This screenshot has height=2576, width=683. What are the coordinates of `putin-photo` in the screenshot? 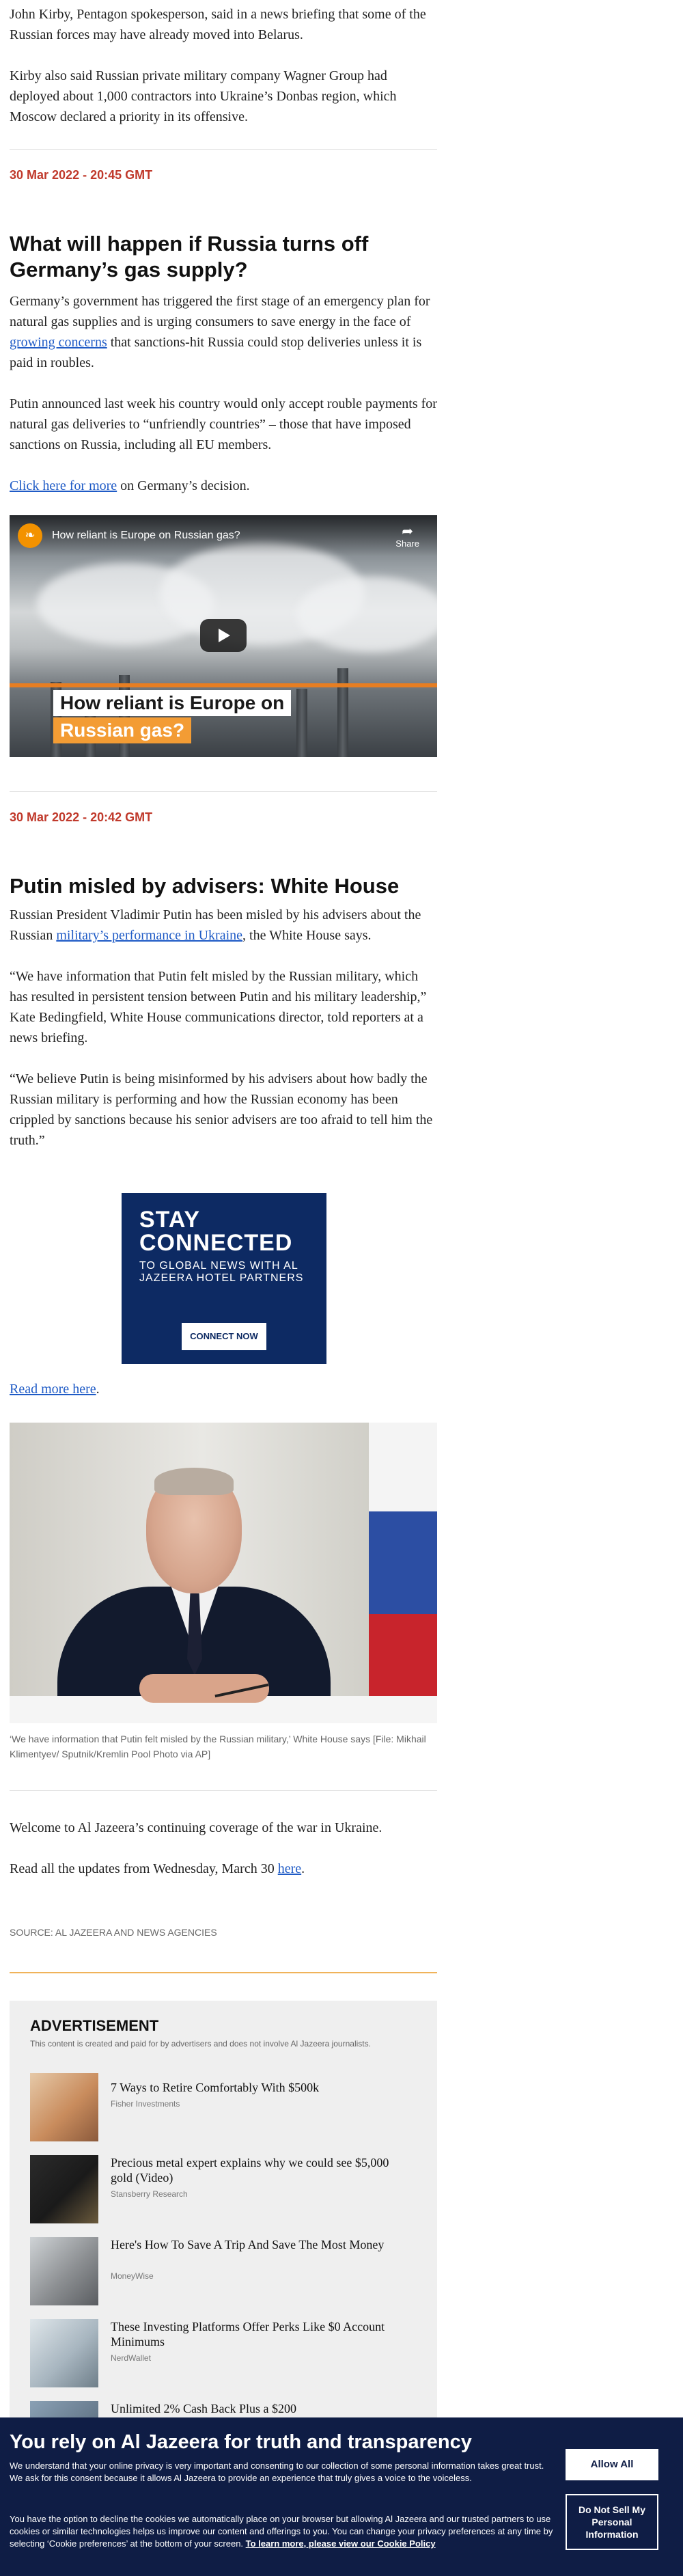 It's located at (223, 1573).